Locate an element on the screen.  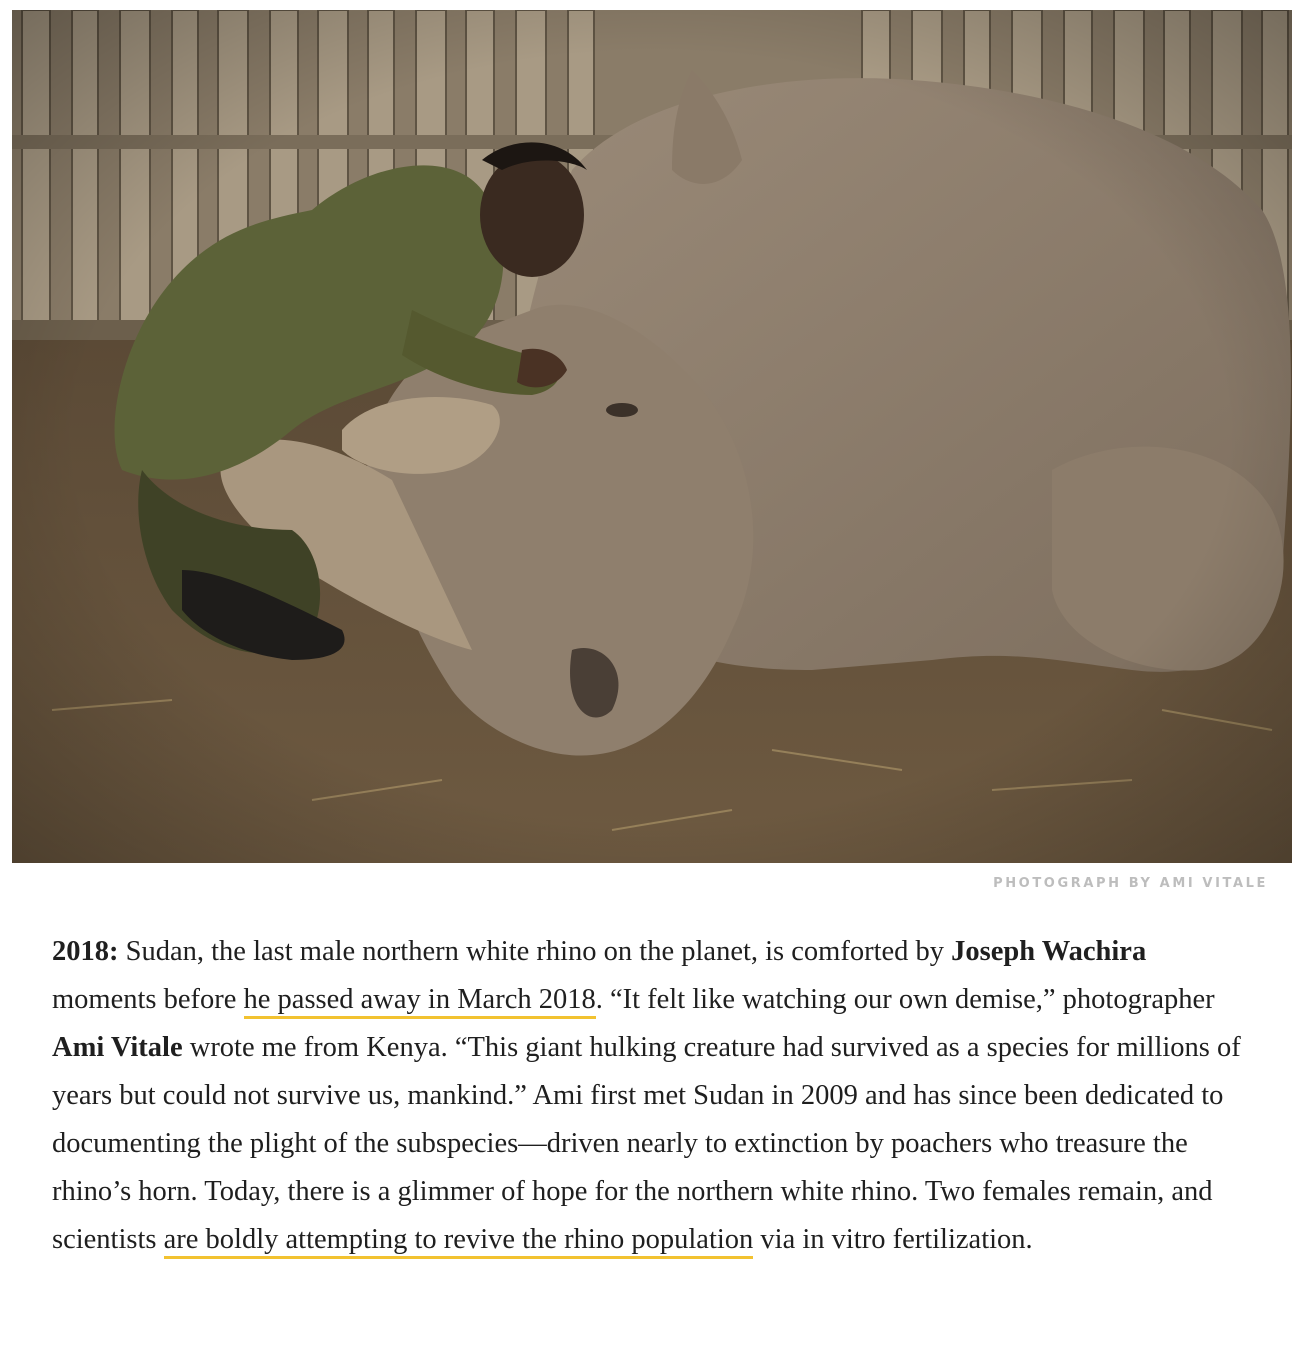
link-passed-away: he passed away in March 2018 is located at coordinates (419, 1001).